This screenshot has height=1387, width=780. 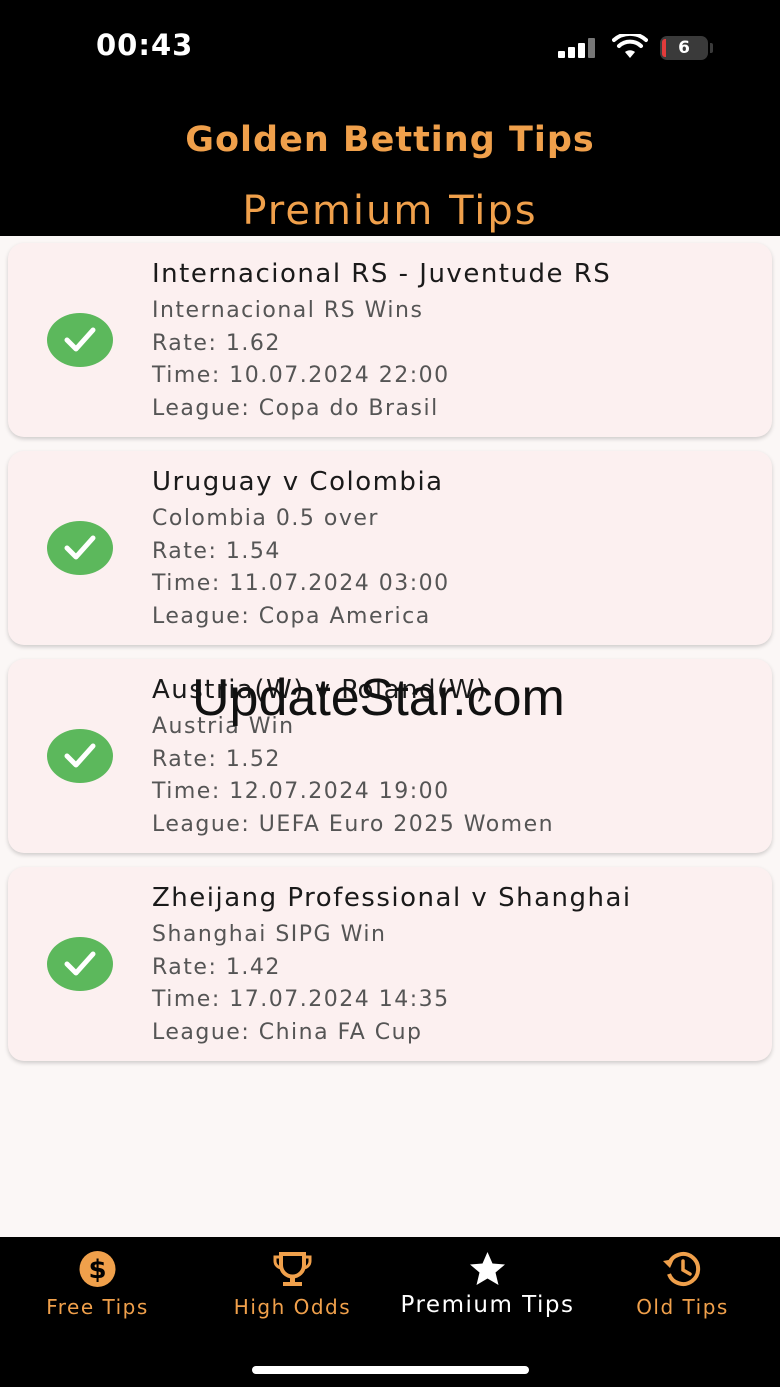 I want to click on tip-league: League: Copa do Brasil, so click(x=295, y=408).